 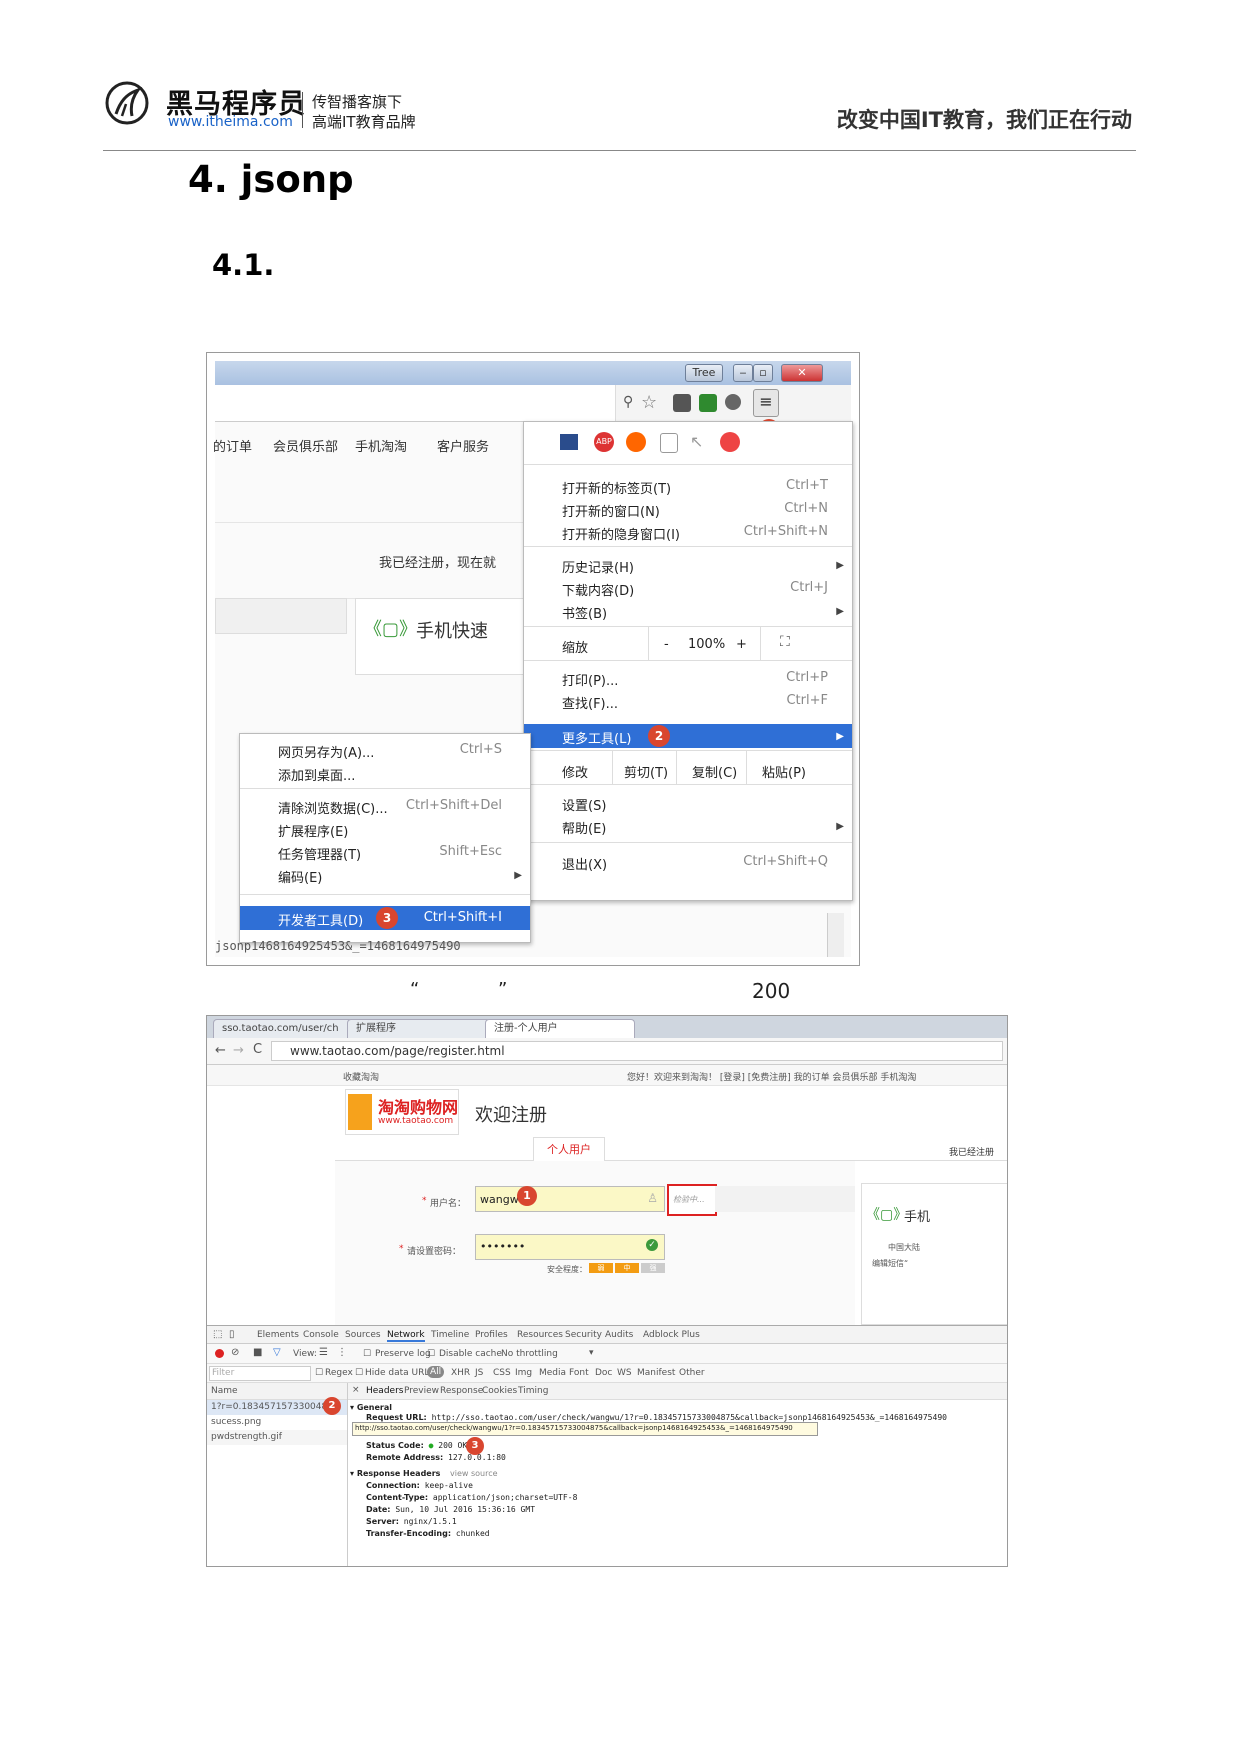 What do you see at coordinates (277, 1352) in the screenshot?
I see `filter-icon: ▽` at bounding box center [277, 1352].